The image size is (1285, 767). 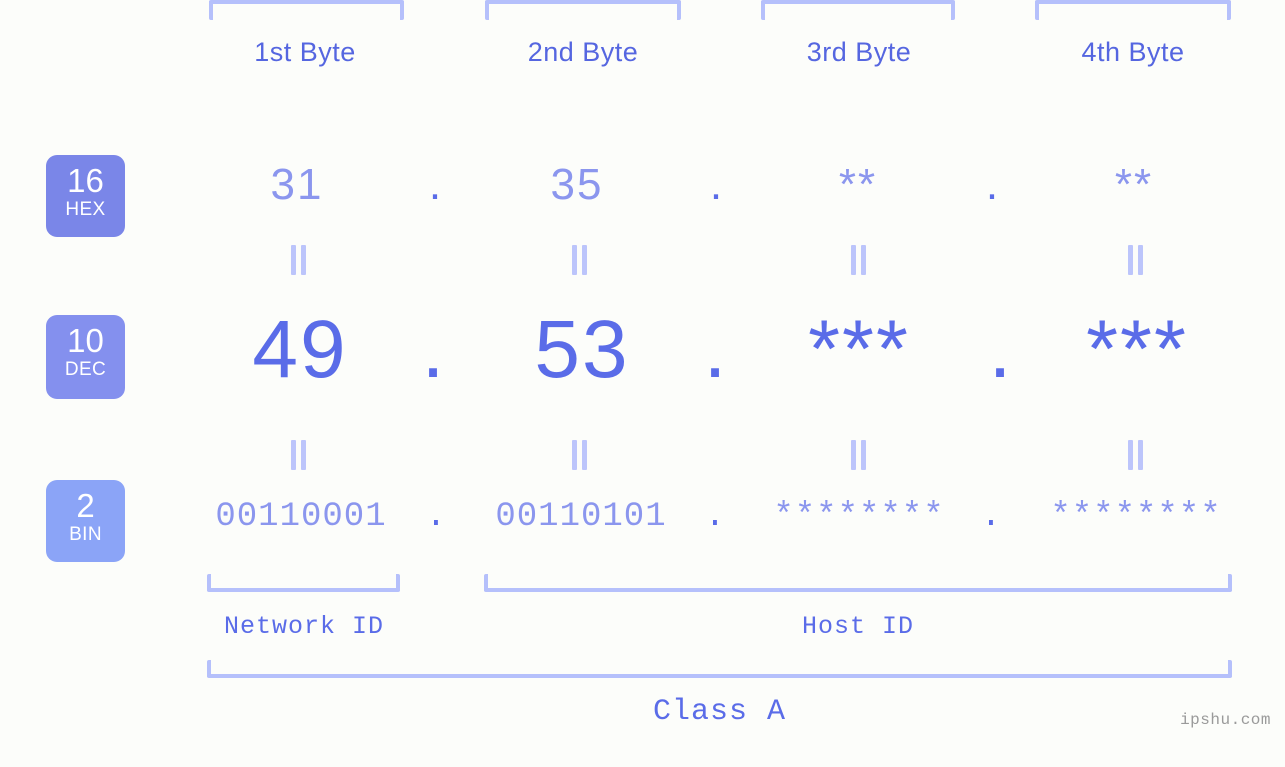 What do you see at coordinates (859, 349) in the screenshot?
I see `dec-byte-3: ***` at bounding box center [859, 349].